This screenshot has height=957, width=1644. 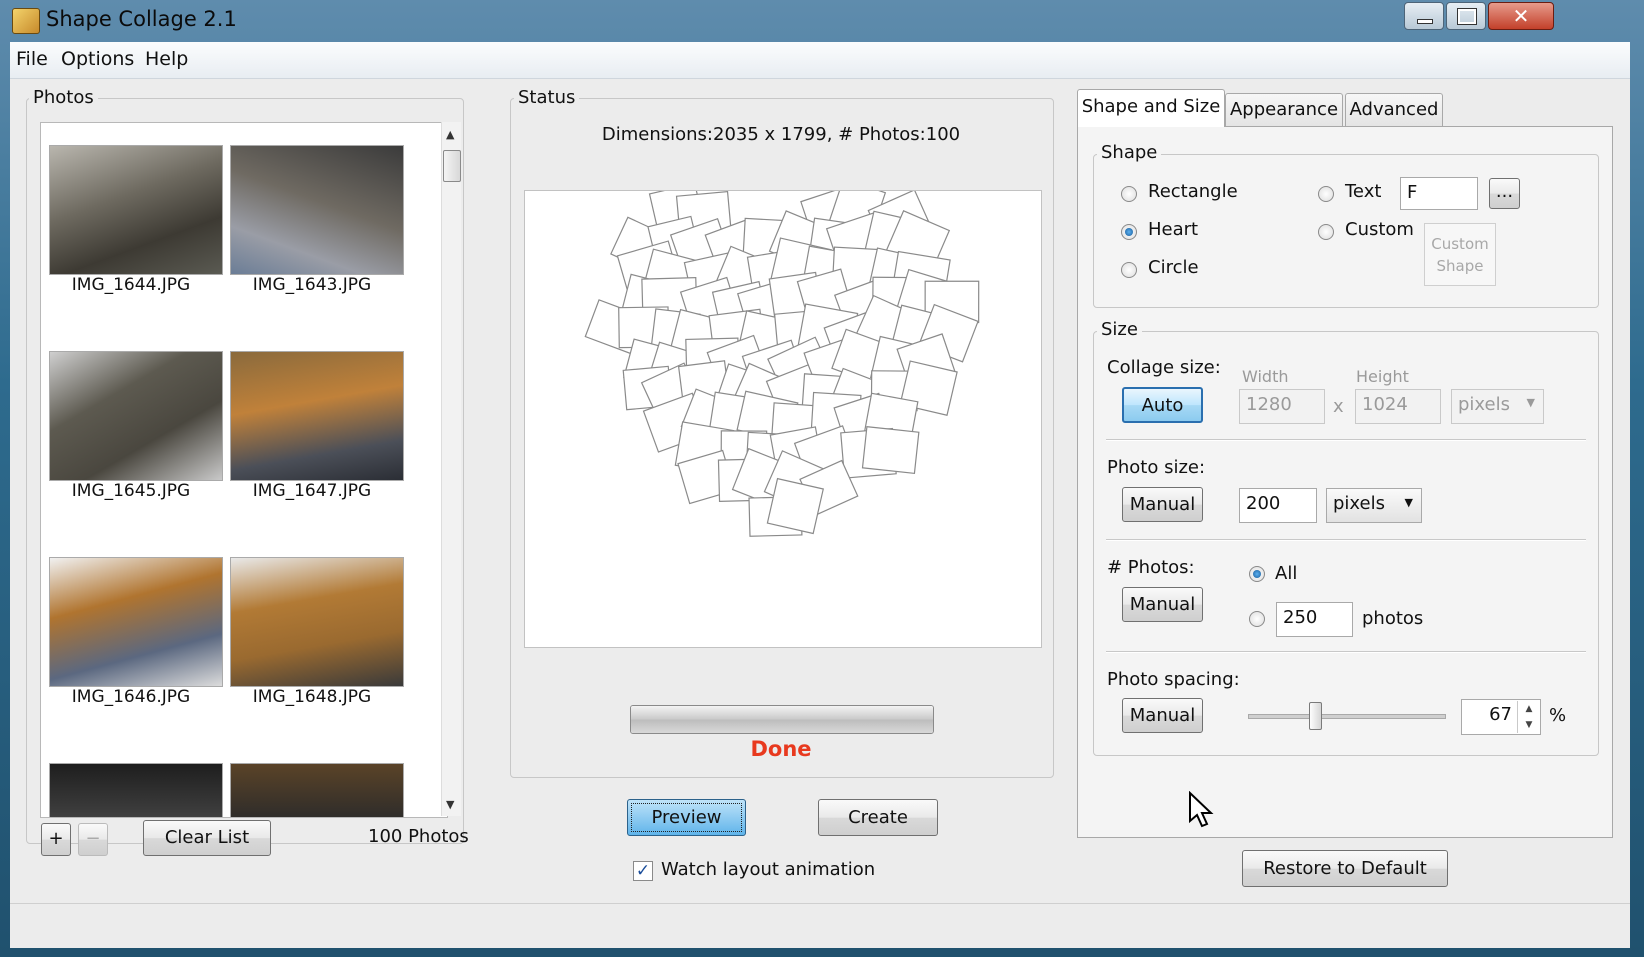 I want to click on photo-size-label: Photo size:, so click(x=1156, y=467).